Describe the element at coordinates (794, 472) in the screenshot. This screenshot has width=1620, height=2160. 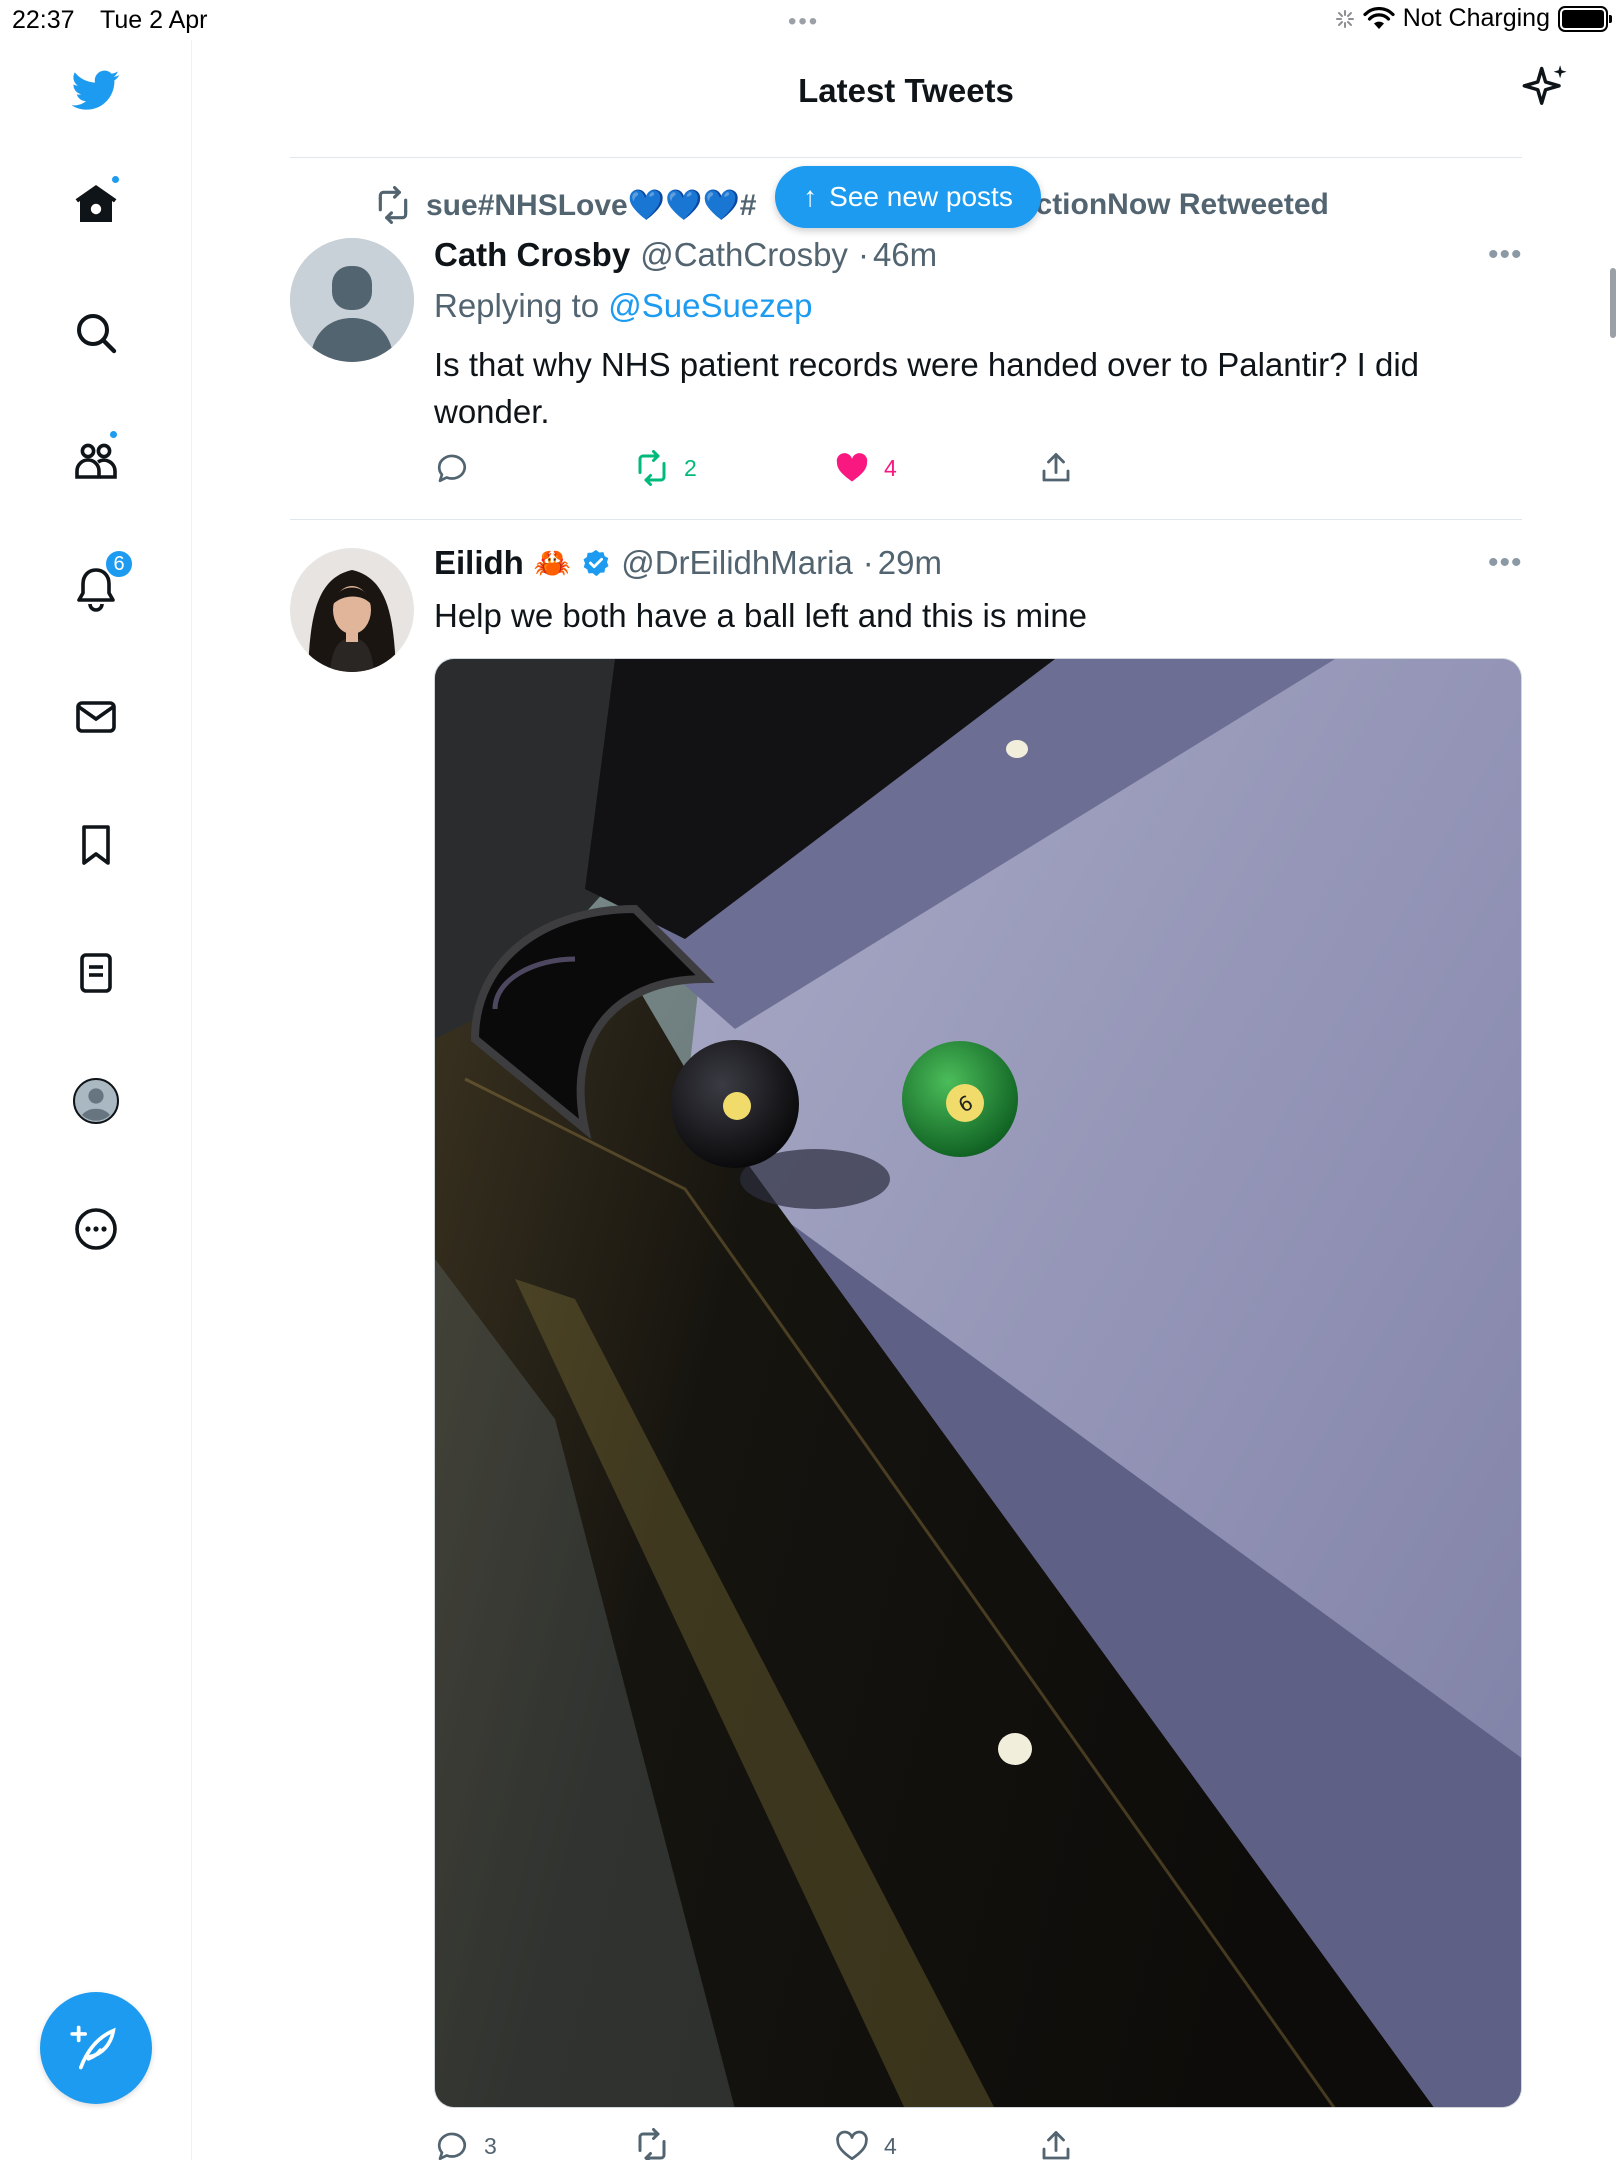
I see `tweet-actions: 2 4` at that location.